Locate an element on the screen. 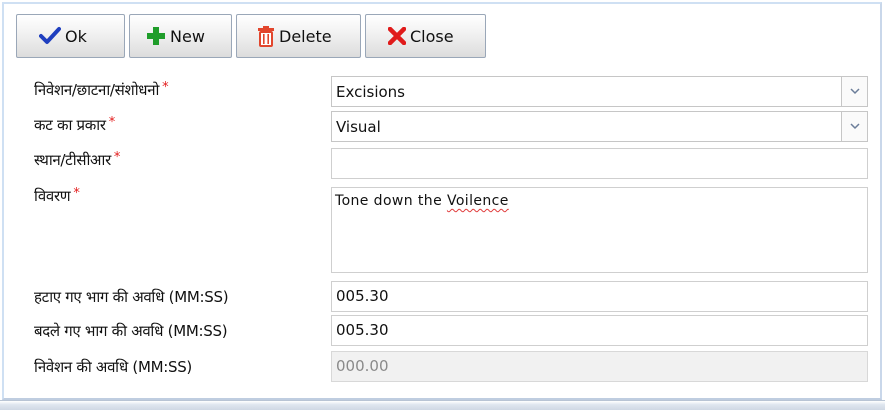  replaced-duration-input: 005.30 is located at coordinates (599, 330).